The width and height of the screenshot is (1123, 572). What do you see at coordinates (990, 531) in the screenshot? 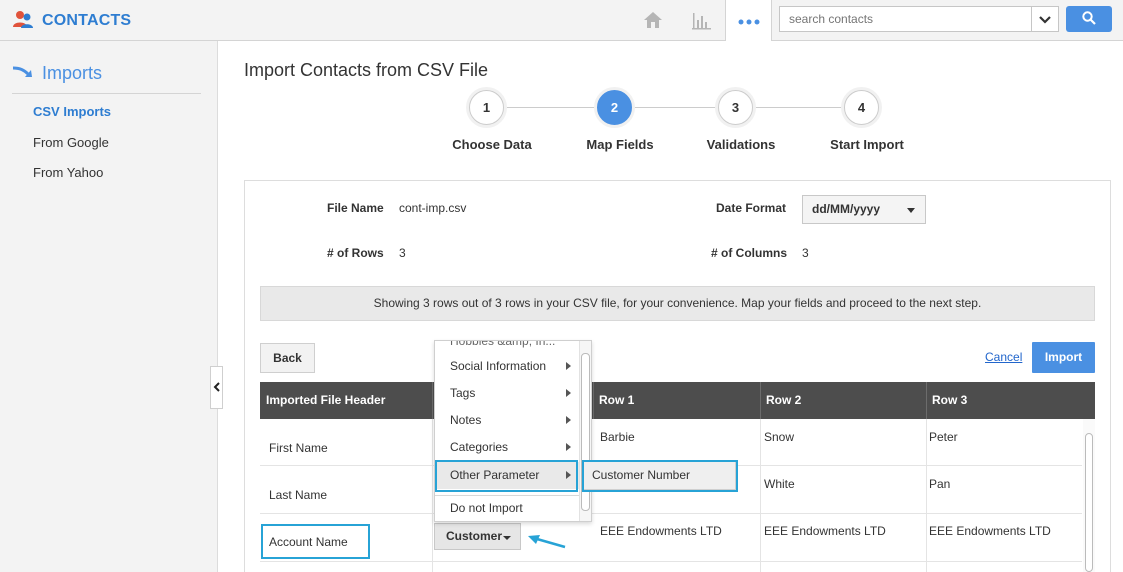
I see `cell-row3-account-name: EEE Endowments LTD` at bounding box center [990, 531].